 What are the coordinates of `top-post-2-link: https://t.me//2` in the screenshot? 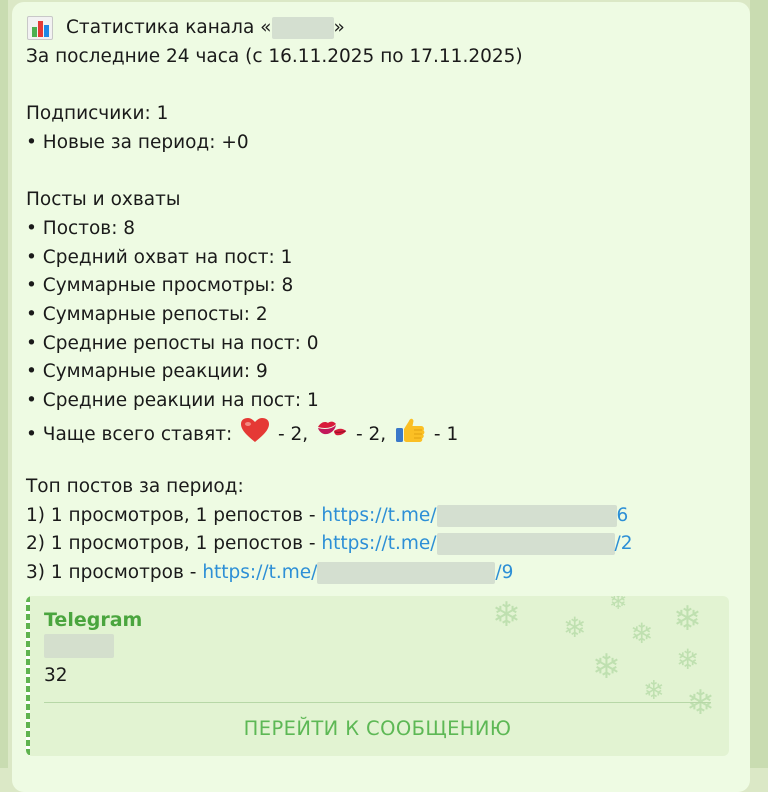 It's located at (477, 544).